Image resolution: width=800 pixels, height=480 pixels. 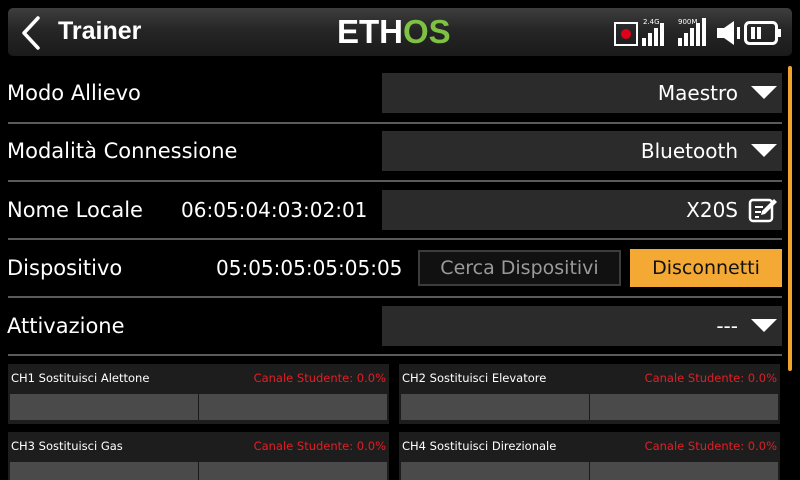 What do you see at coordinates (100, 31) in the screenshot?
I see `page-title: Trainer` at bounding box center [100, 31].